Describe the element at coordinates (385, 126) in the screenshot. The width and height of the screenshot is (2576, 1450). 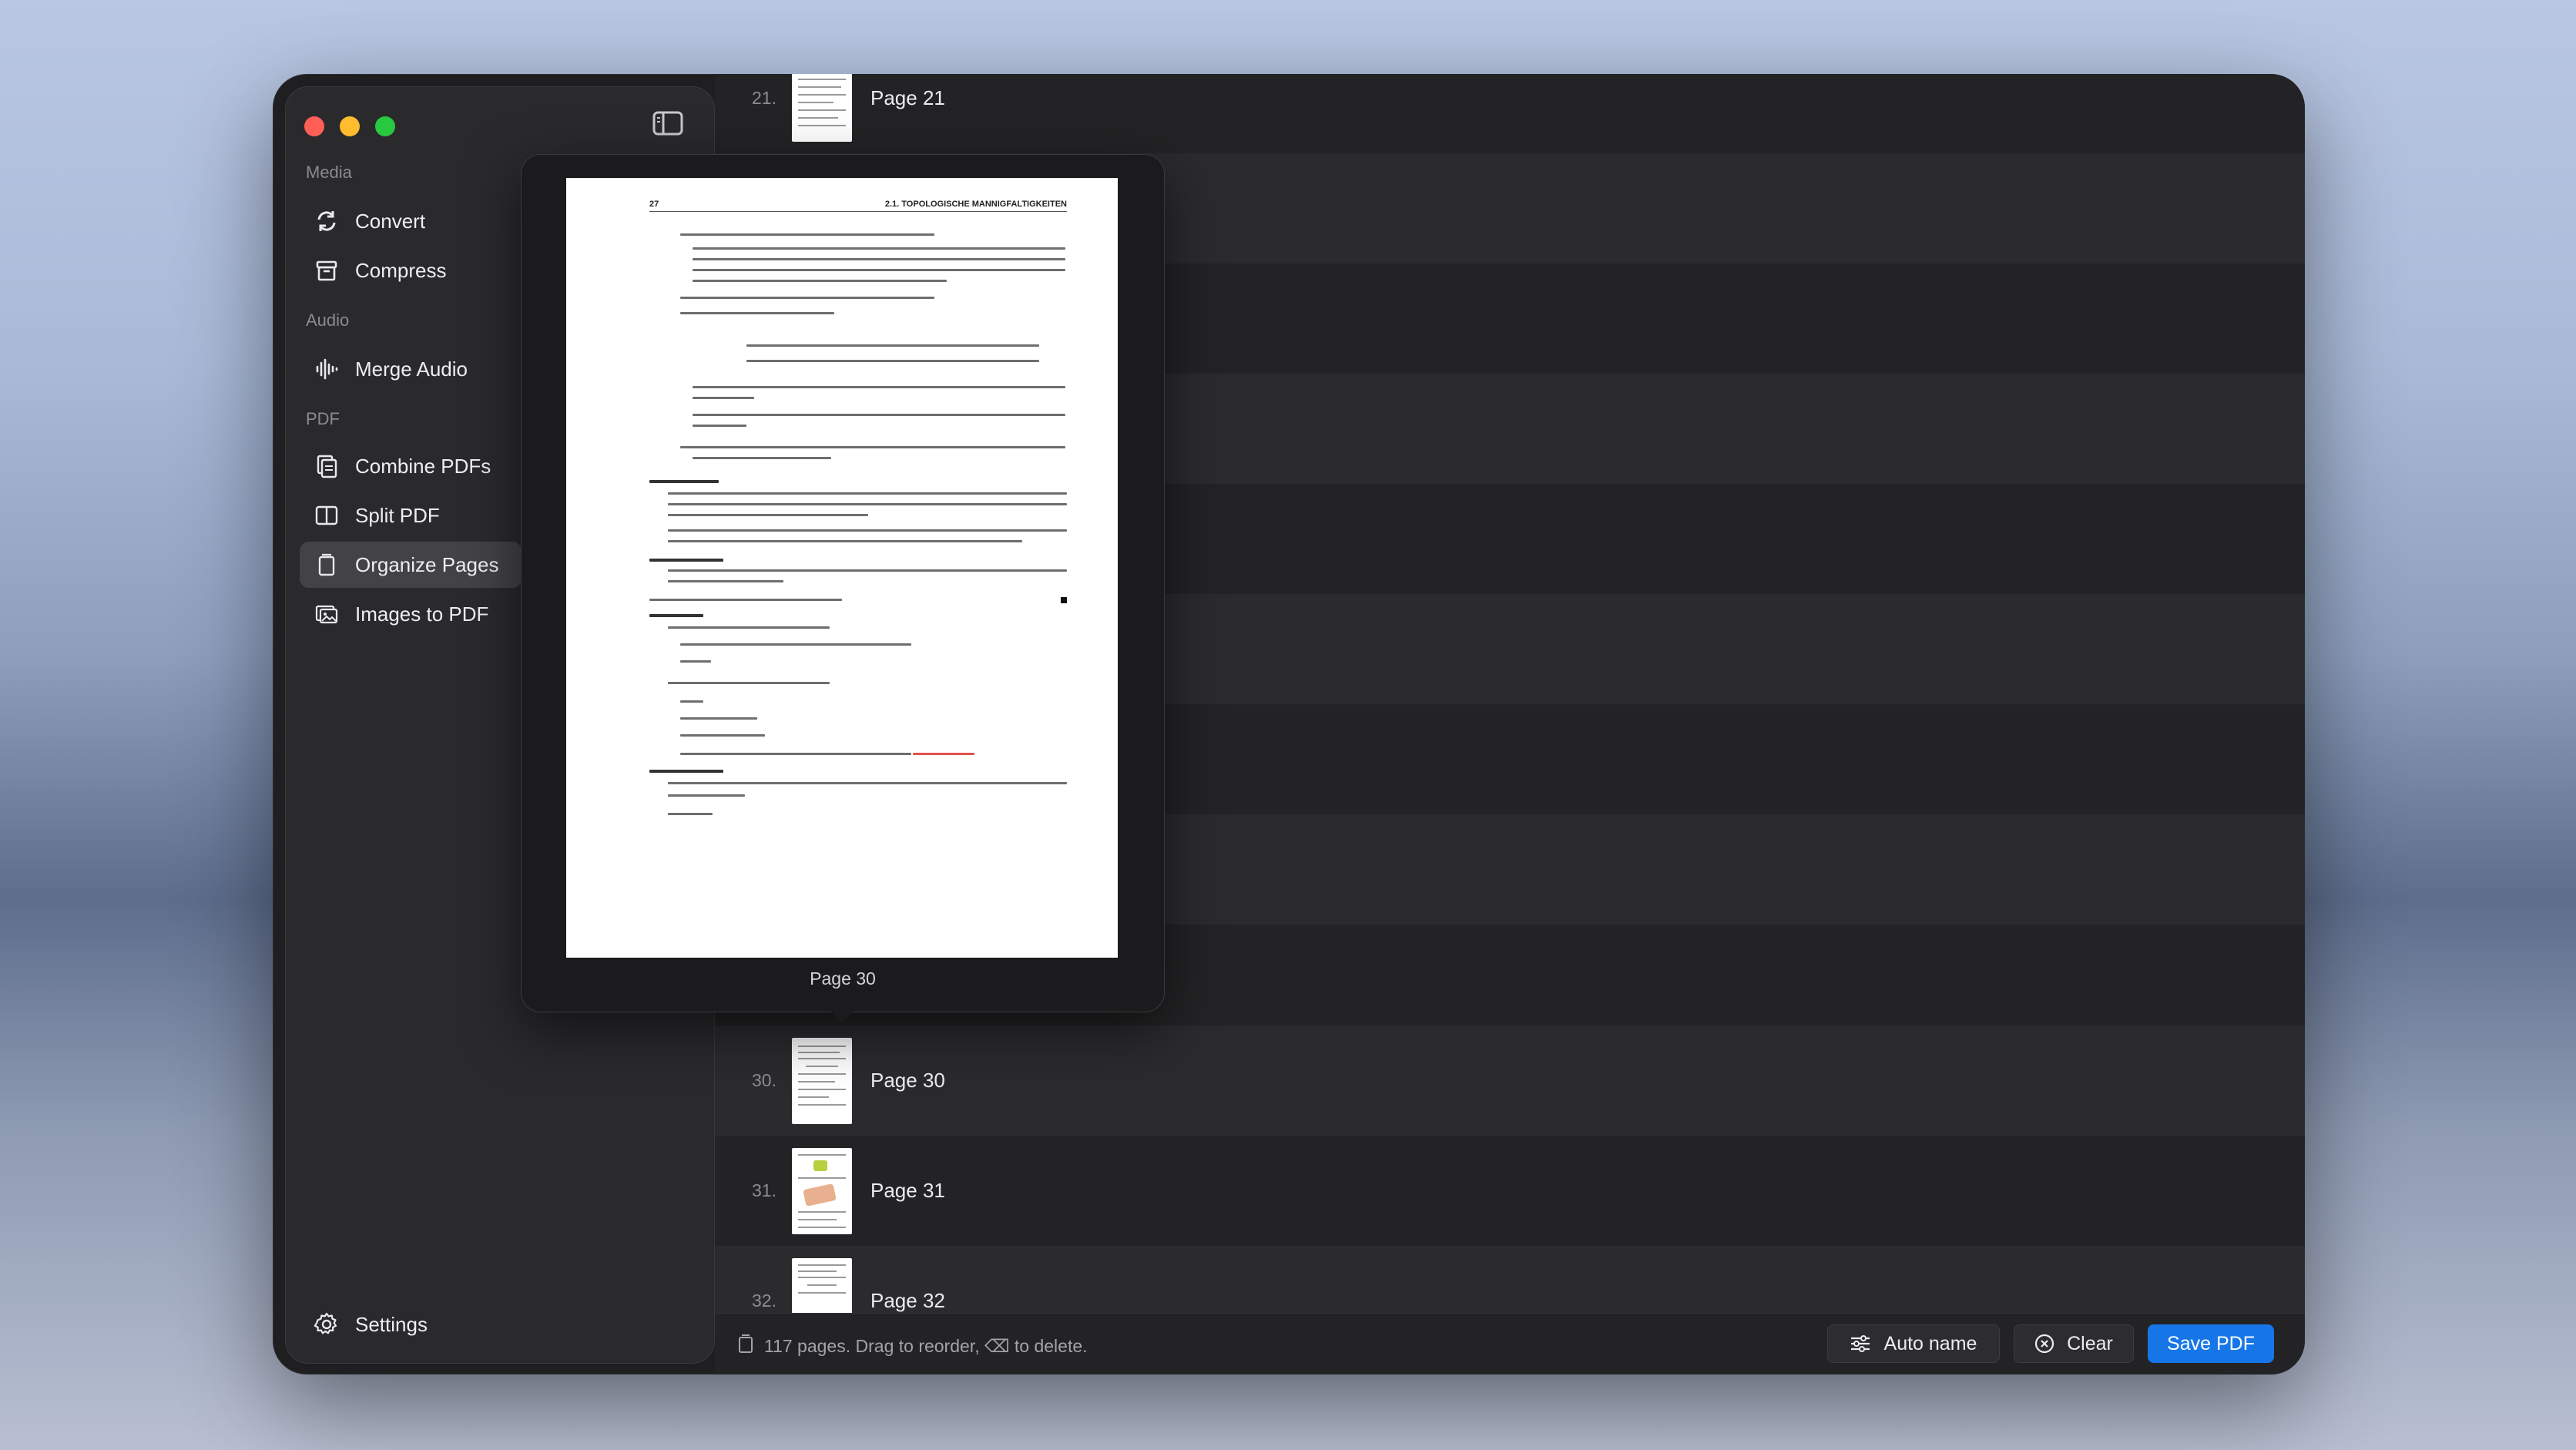
I see `zoom-window-button` at that location.